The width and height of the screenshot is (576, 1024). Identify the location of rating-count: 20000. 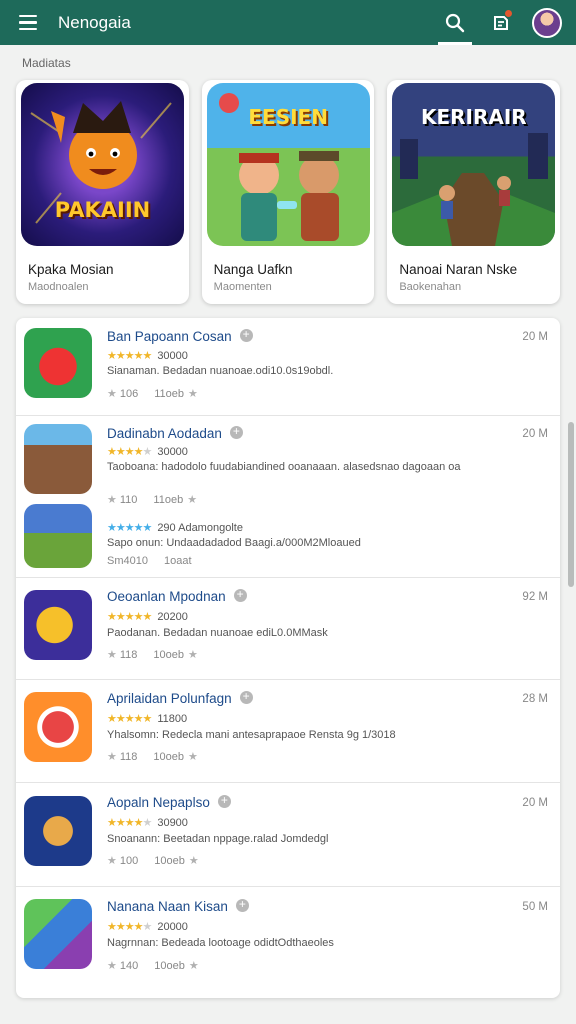
(172, 927).